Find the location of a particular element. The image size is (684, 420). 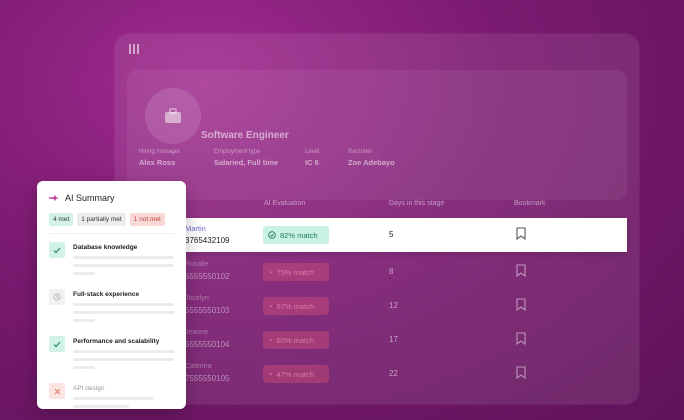

ai-sparkle-icon is located at coordinates (54, 198).